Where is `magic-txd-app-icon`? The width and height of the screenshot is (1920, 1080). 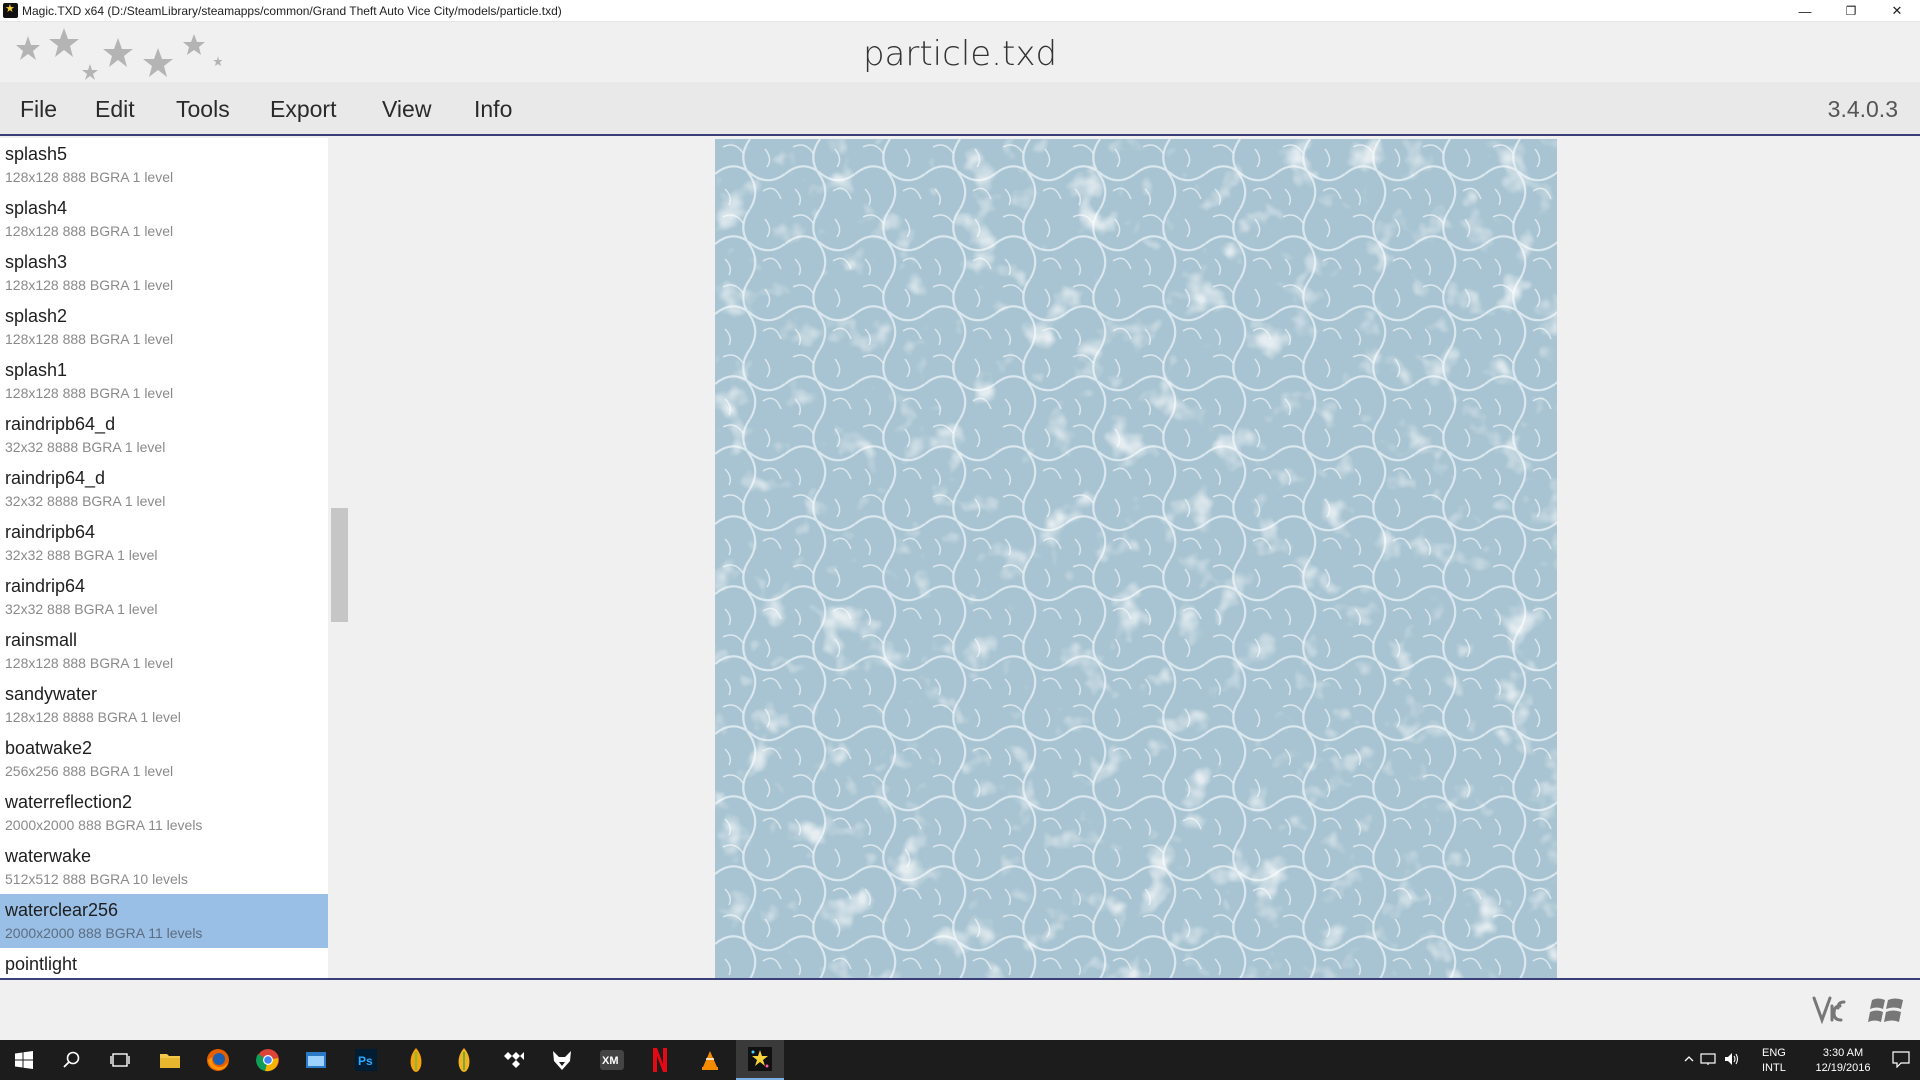
magic-txd-app-icon is located at coordinates (10, 10).